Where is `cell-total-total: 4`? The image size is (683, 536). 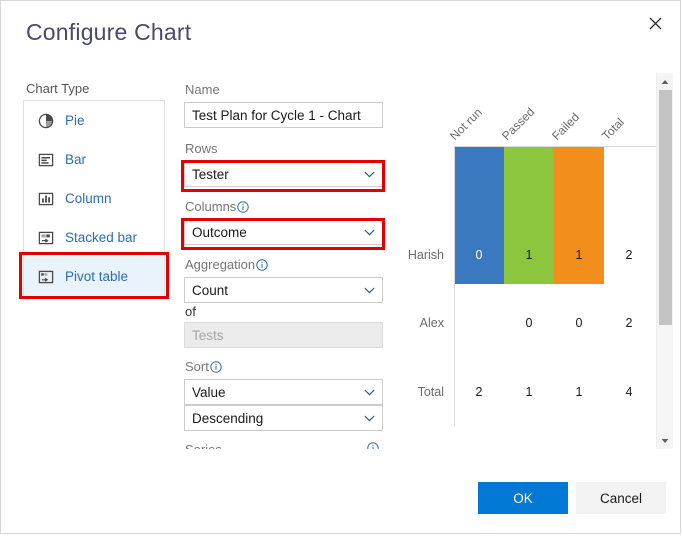
cell-total-total: 4 is located at coordinates (629, 392).